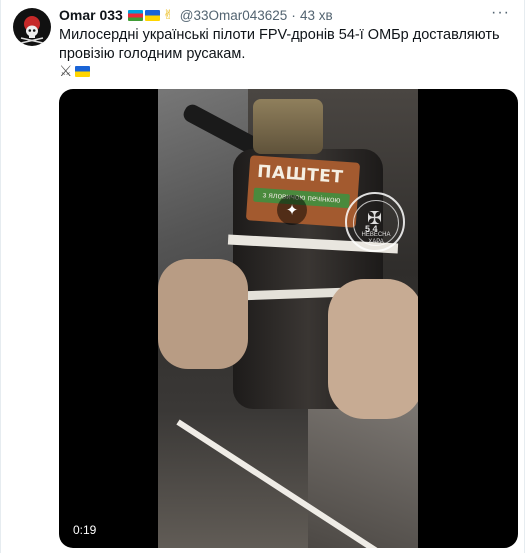 The width and height of the screenshot is (525, 553). Describe the element at coordinates (288, 126) in the screenshot. I see `bottle-cap` at that location.